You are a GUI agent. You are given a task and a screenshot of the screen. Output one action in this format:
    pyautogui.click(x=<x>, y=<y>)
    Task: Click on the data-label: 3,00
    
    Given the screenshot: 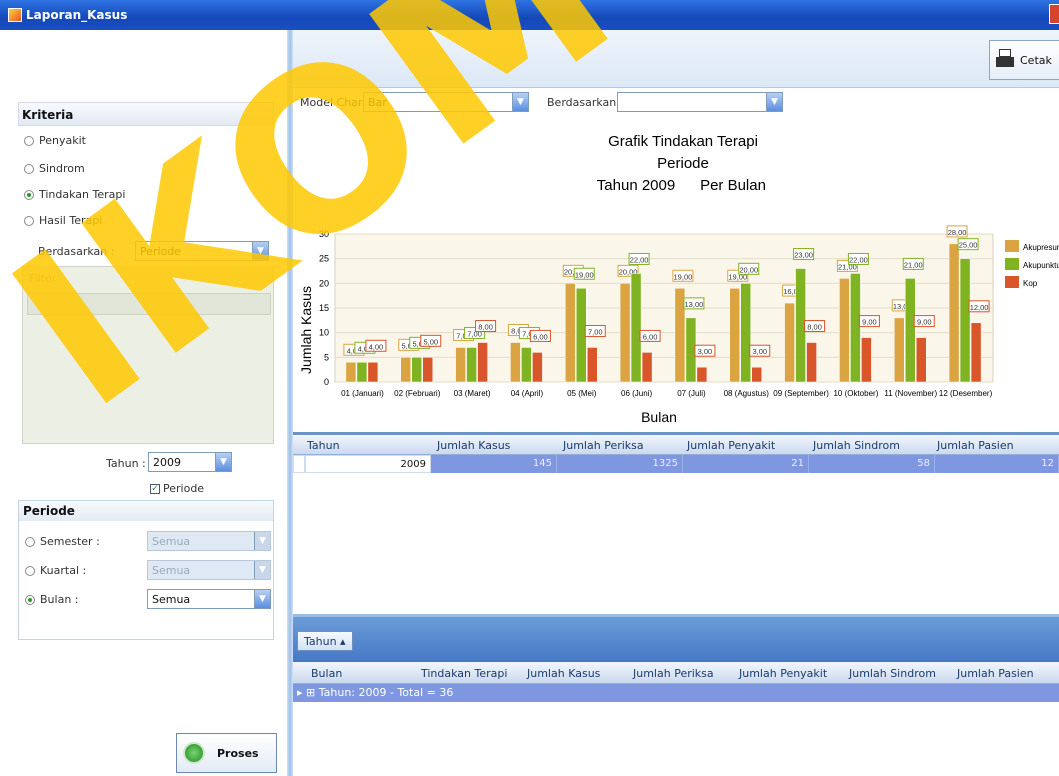 What is the action you would take?
    pyautogui.click(x=759, y=351)
    